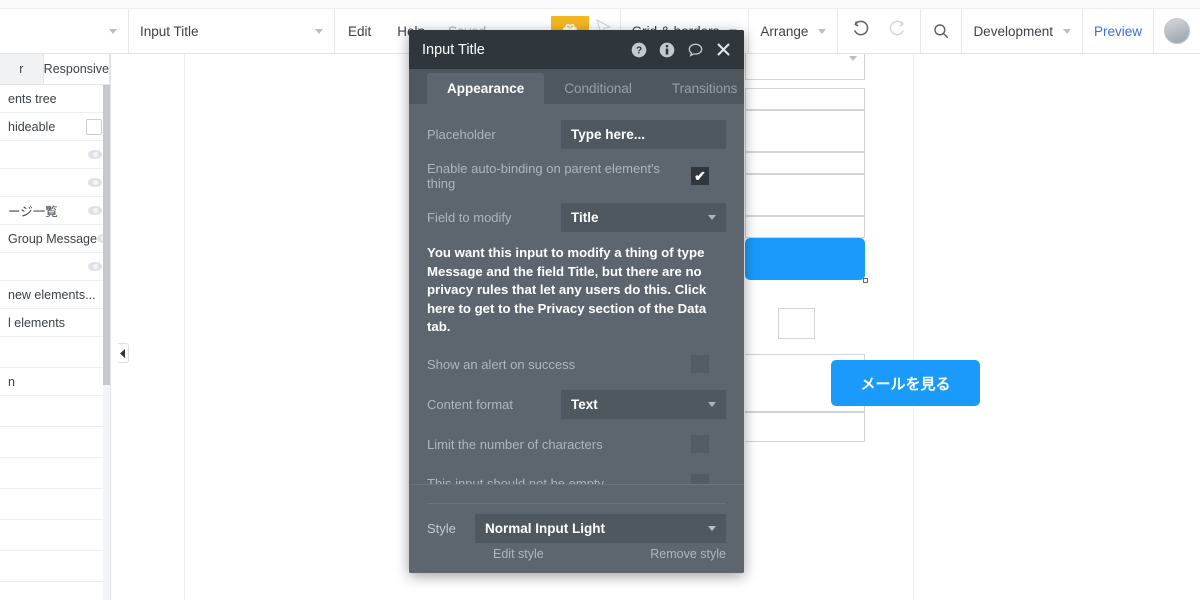 The height and width of the screenshot is (600, 1200). Describe the element at coordinates (576, 364) in the screenshot. I see `alert-on-success-row: Show an alert on success` at that location.